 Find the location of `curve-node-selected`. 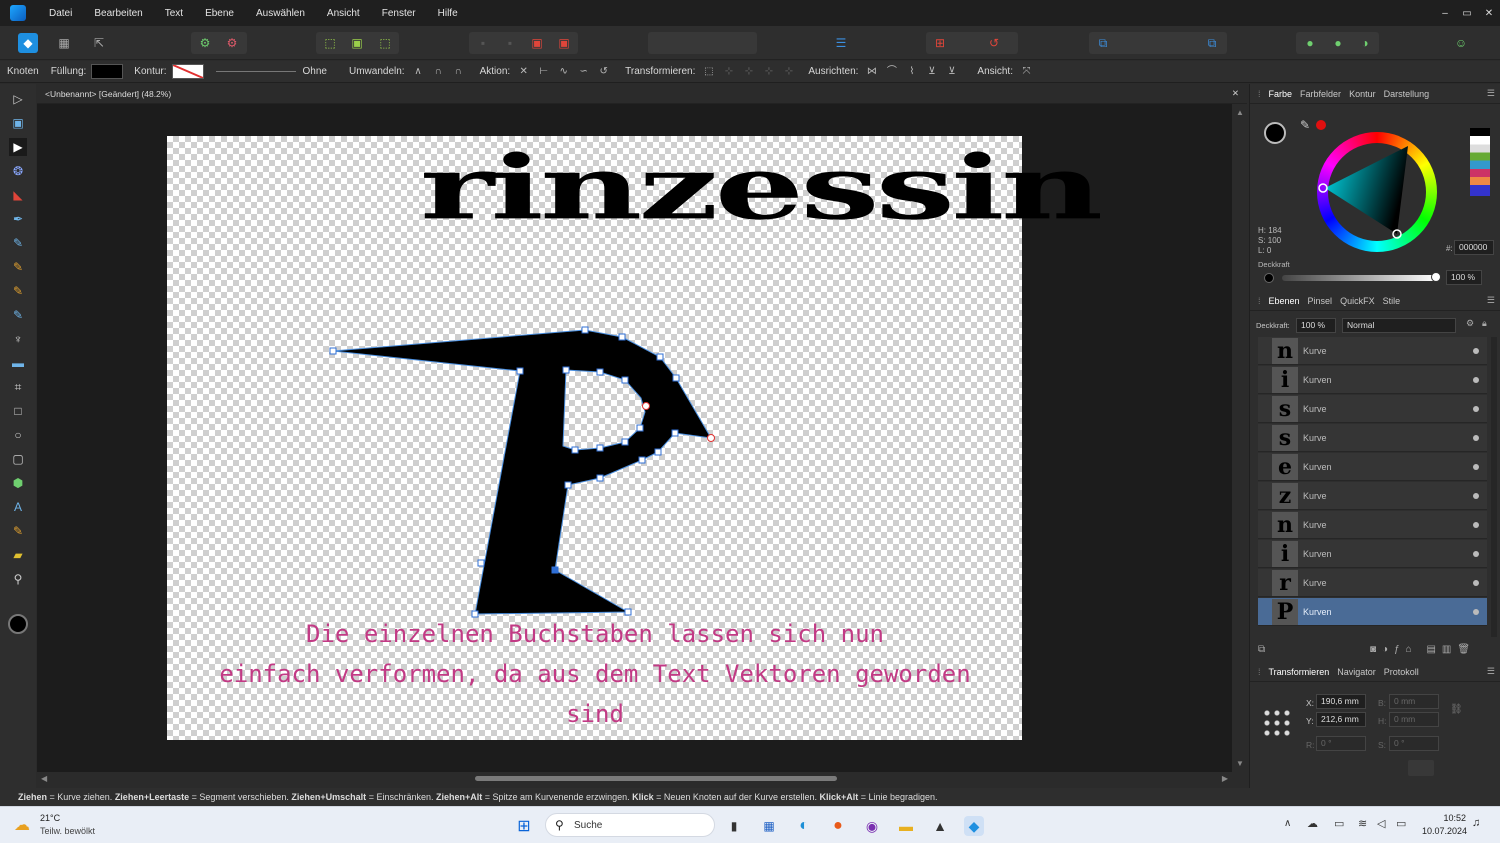

curve-node-selected is located at coordinates (646, 406).